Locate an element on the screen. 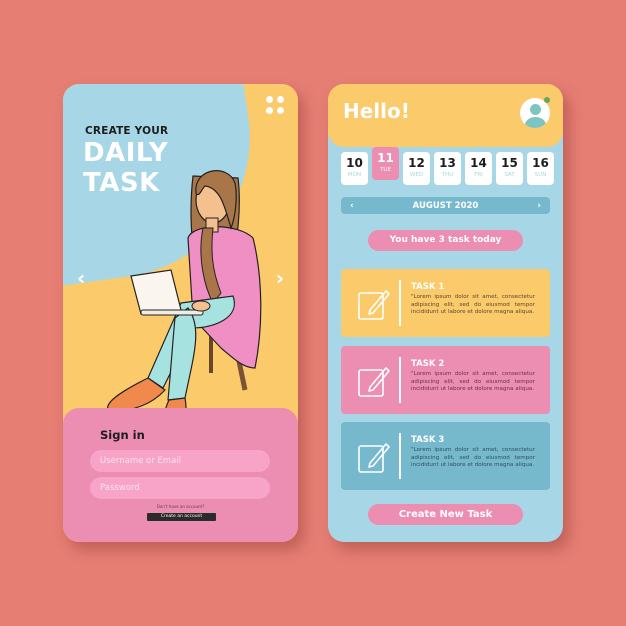 The width and height of the screenshot is (626, 626). day-button: 13 THU is located at coordinates (447, 168).